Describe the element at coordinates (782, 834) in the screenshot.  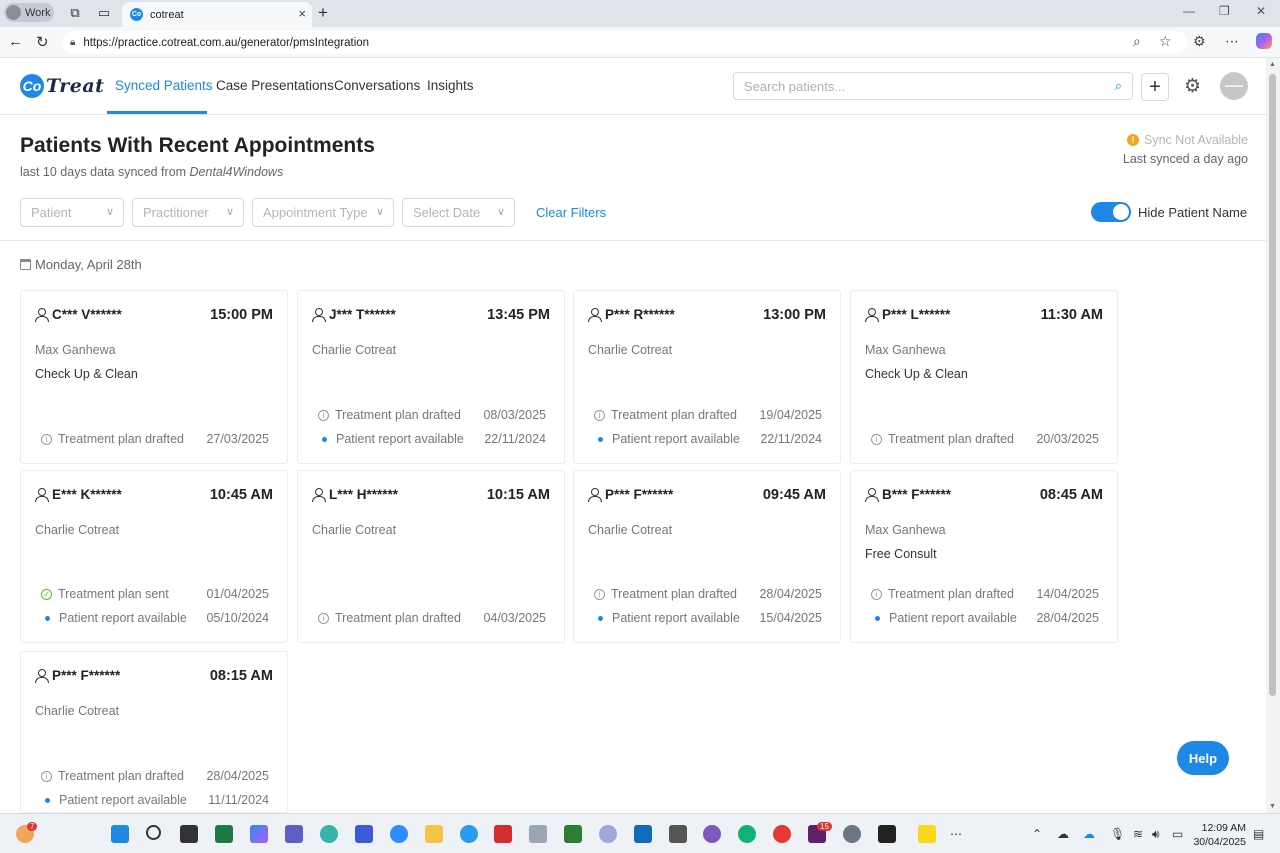
I see `chrome-icon` at that location.